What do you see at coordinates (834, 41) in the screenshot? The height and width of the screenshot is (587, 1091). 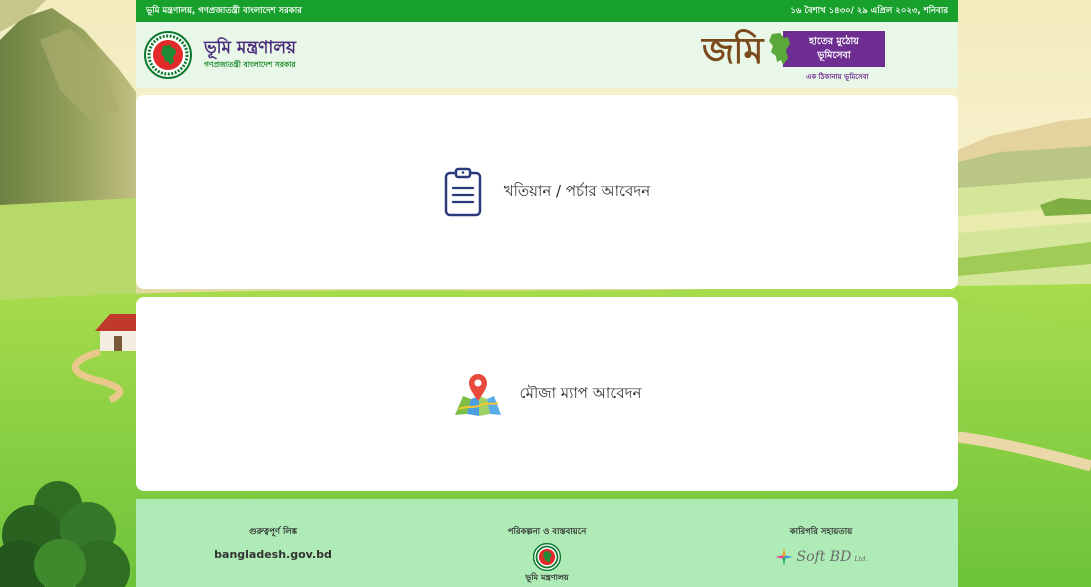 I see `jomi-tagline-line1: হাতের মুঠোয়` at bounding box center [834, 41].